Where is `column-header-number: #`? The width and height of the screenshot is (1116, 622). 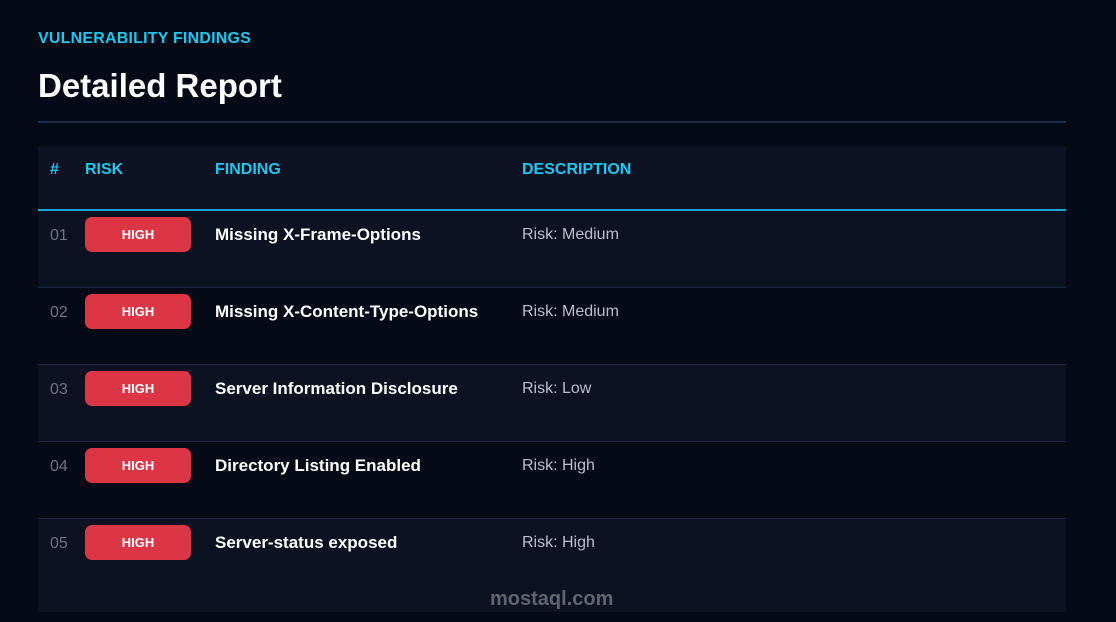 column-header-number: # is located at coordinates (54, 169).